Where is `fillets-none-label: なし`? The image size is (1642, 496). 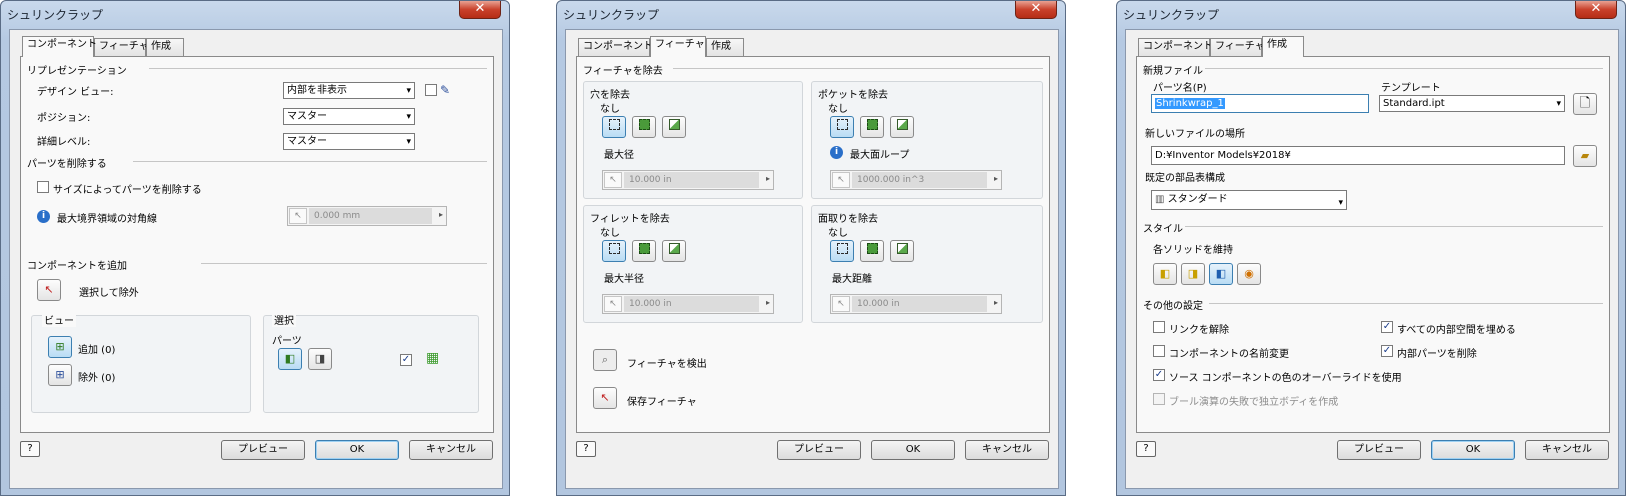 fillets-none-label: なし is located at coordinates (610, 233).